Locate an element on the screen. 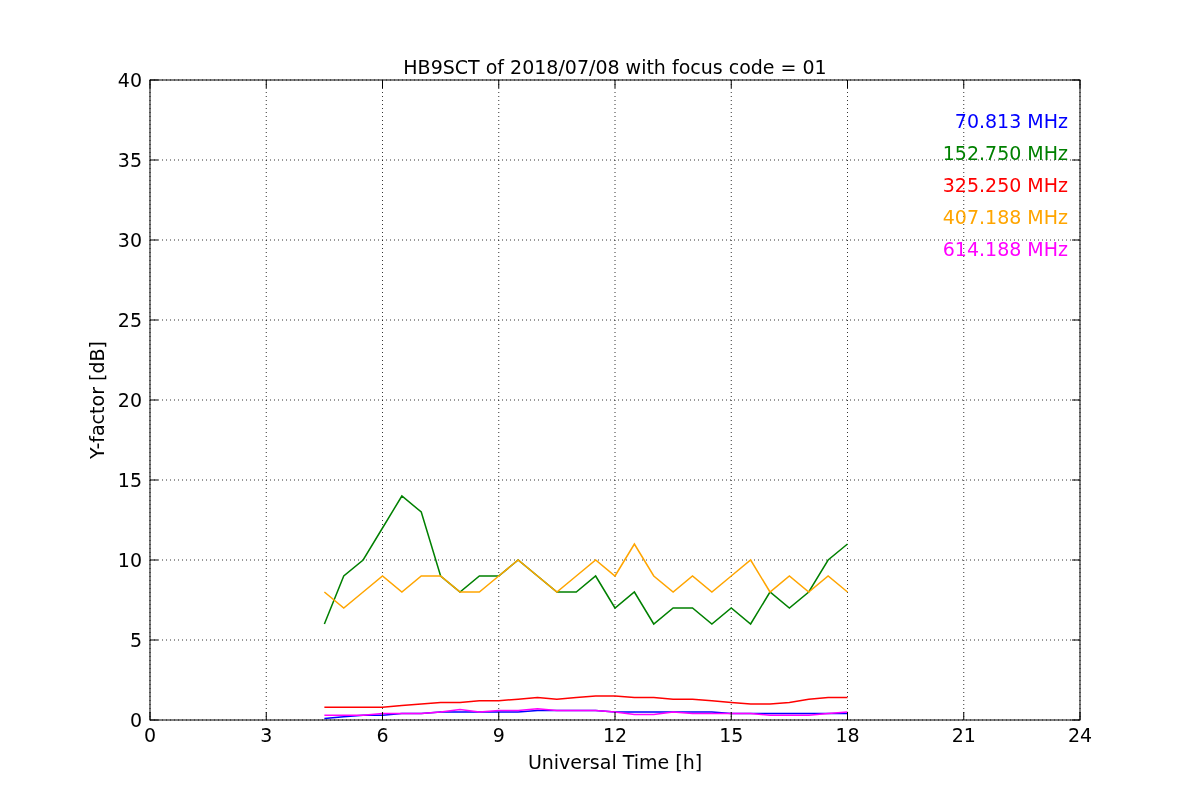 The height and width of the screenshot is (800, 1200). tick-label: 12 is located at coordinates (615, 735).